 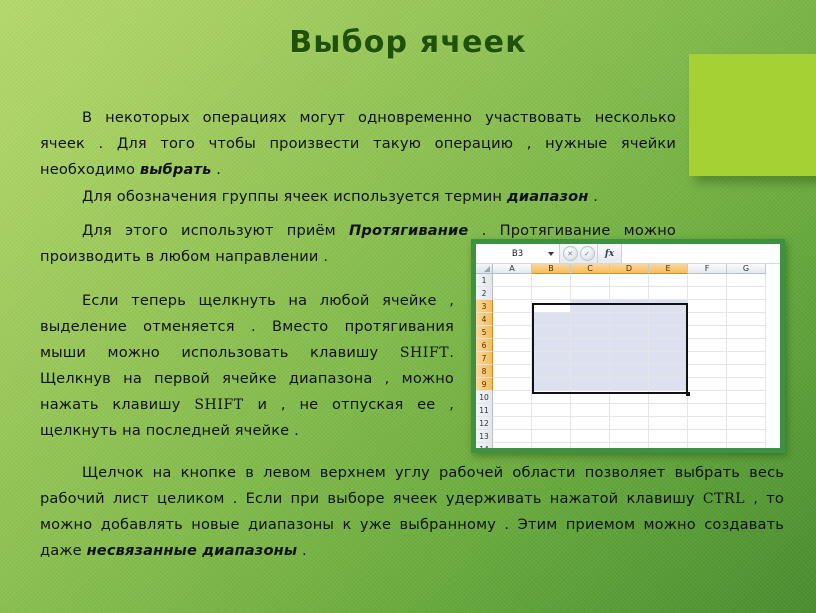 What do you see at coordinates (484, 371) in the screenshot?
I see `row-header: 8` at bounding box center [484, 371].